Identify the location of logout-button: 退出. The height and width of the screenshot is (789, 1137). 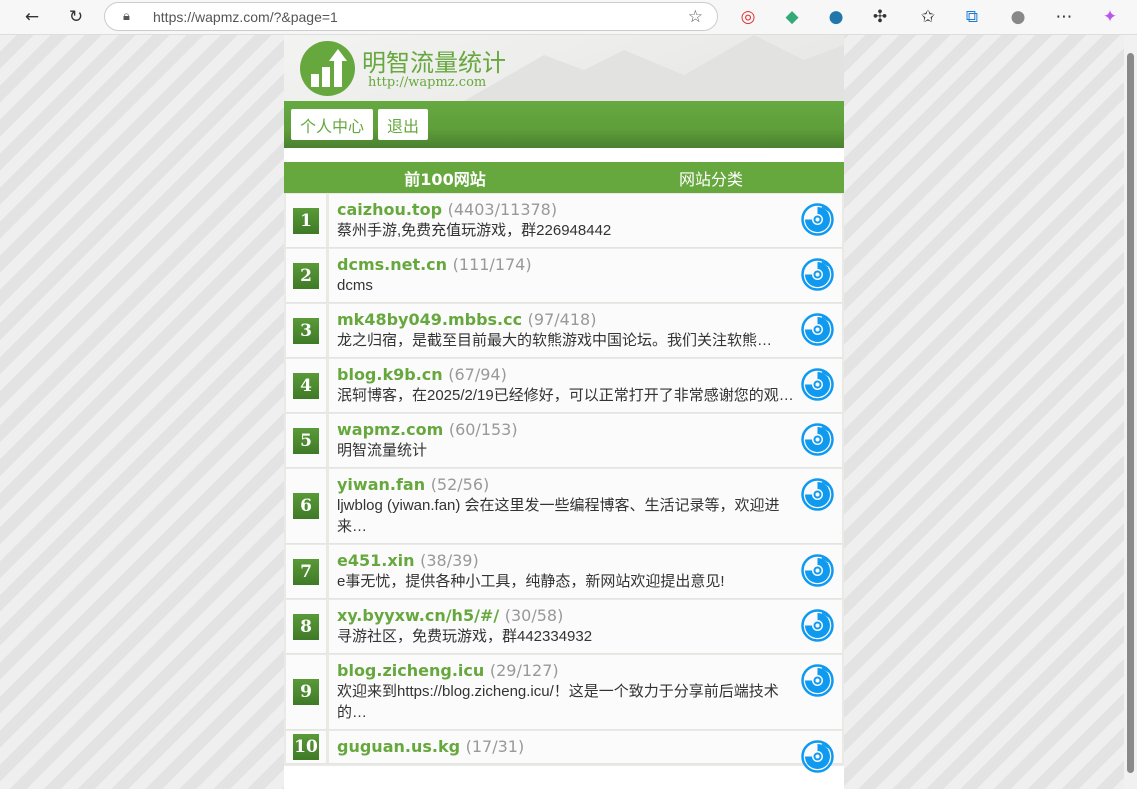
(403, 124).